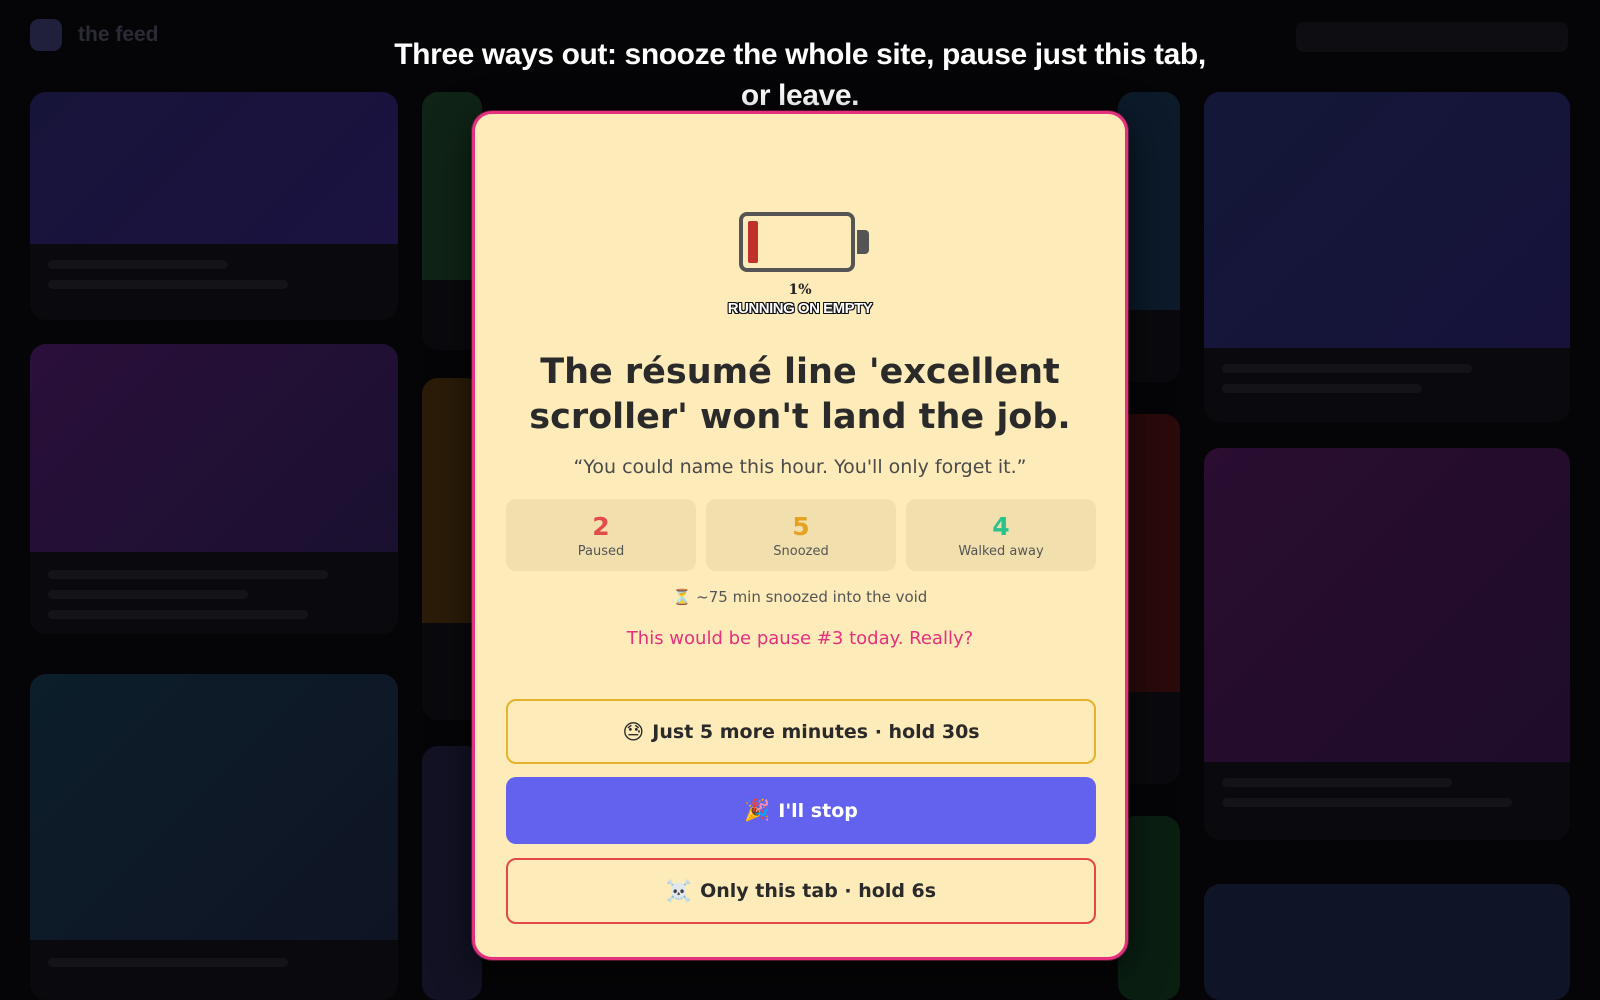 This screenshot has height=1000, width=1600. What do you see at coordinates (801, 551) in the screenshot?
I see `stat-label: Snoozed` at bounding box center [801, 551].